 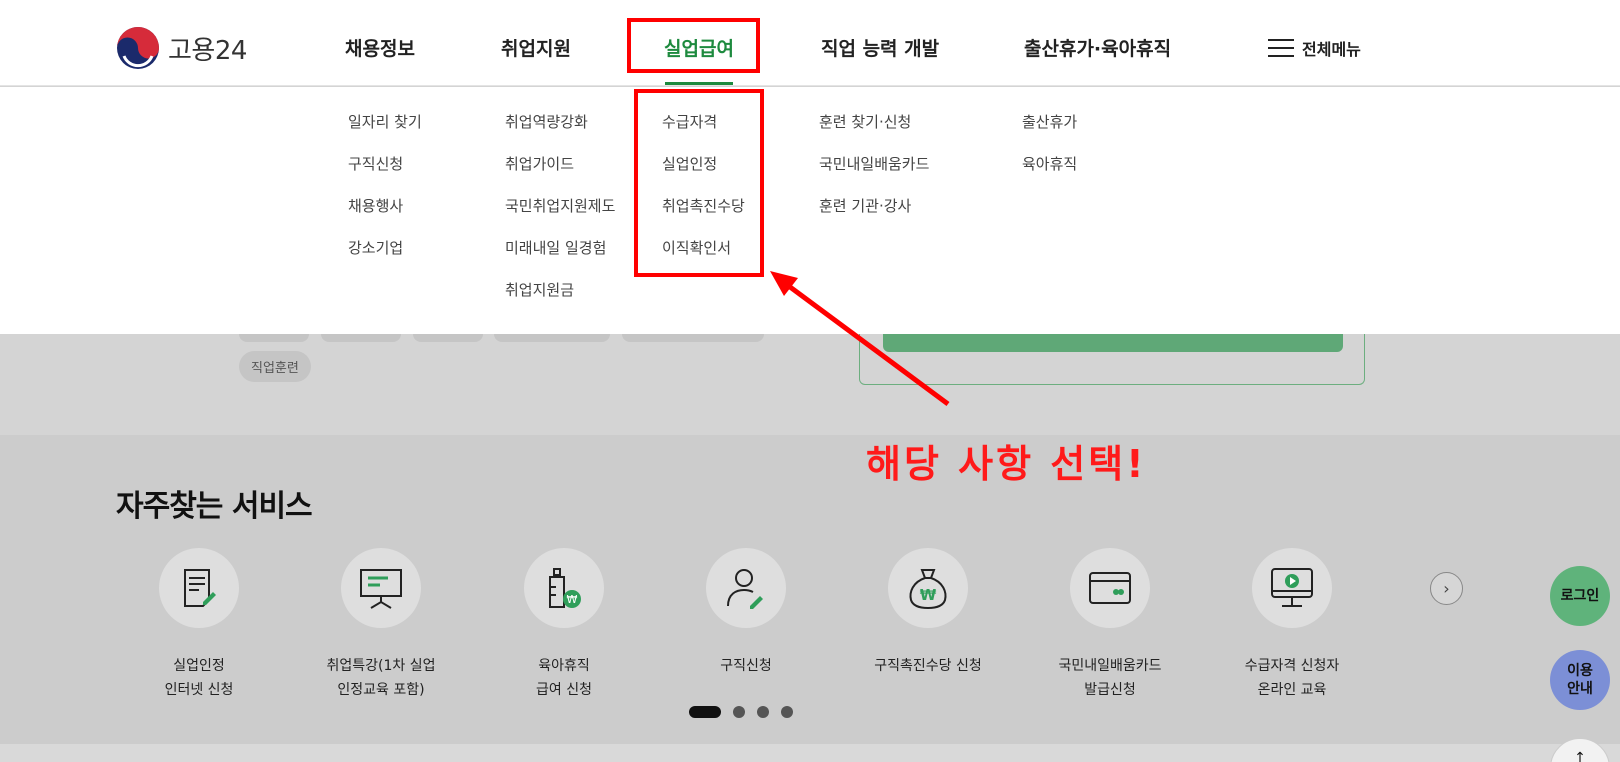 What do you see at coordinates (1292, 678) in the screenshot?
I see `service-label: 수급자격 신청자 온라인 교육` at bounding box center [1292, 678].